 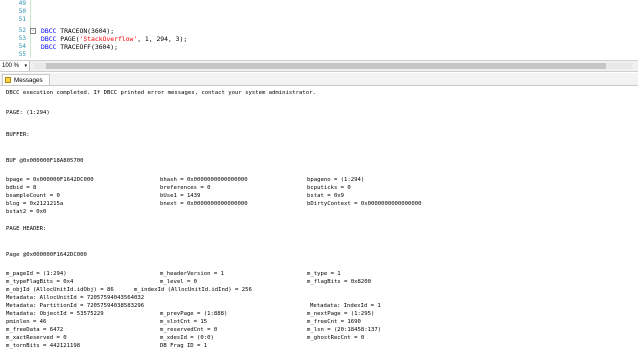 I want to click on output-field: m_pageId = (1:294), so click(x=36, y=274).